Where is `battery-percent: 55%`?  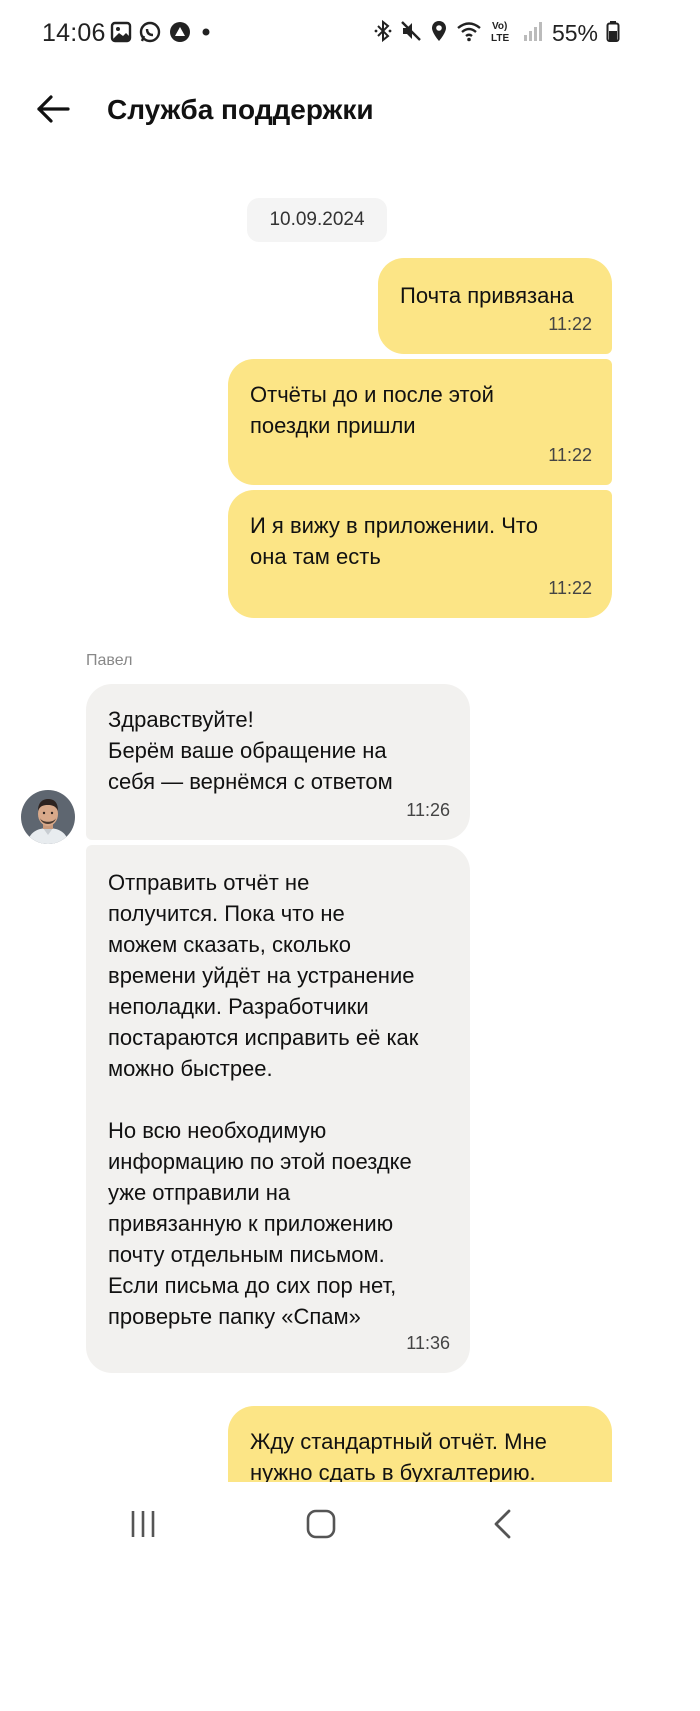 battery-percent: 55% is located at coordinates (574, 32).